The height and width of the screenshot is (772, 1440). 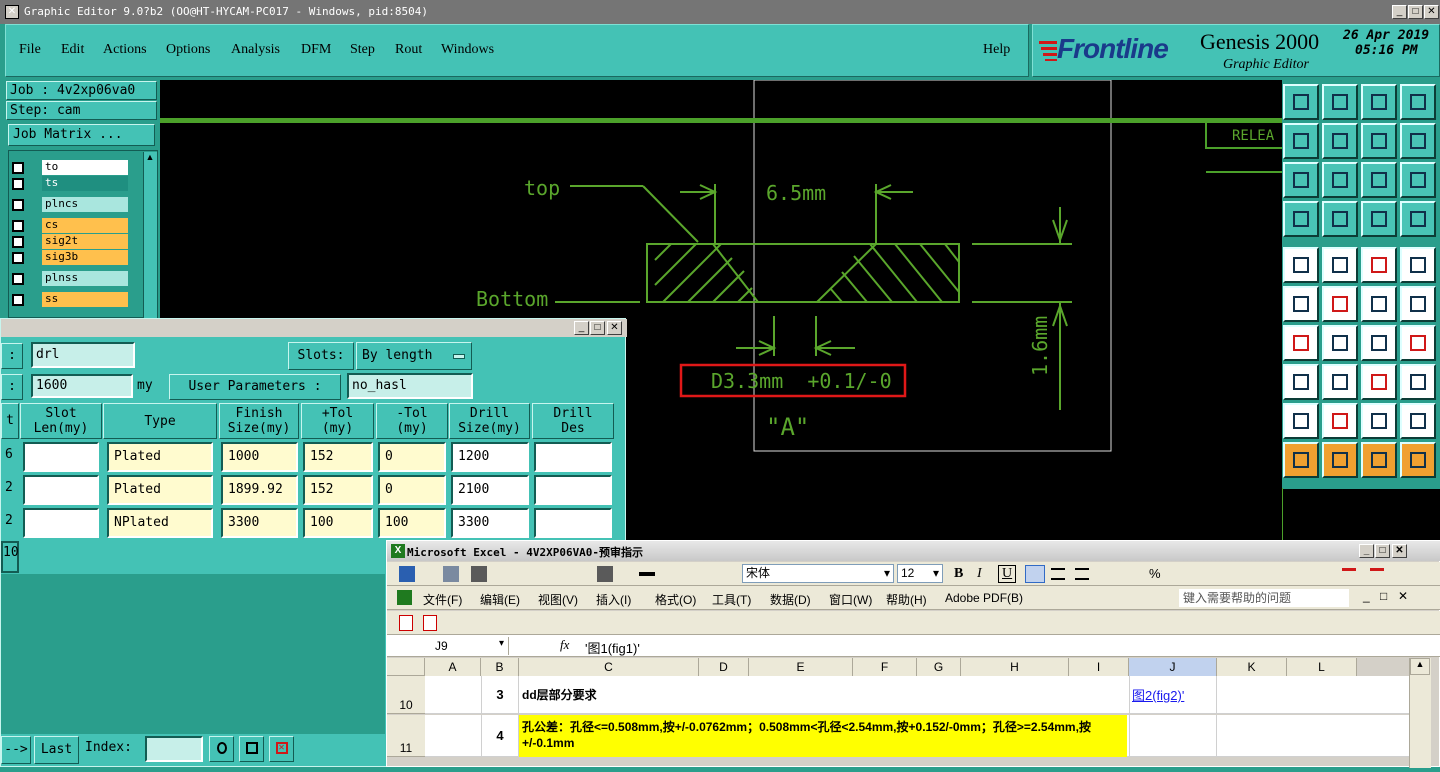 I want to click on target-icon, so click(x=1418, y=265).